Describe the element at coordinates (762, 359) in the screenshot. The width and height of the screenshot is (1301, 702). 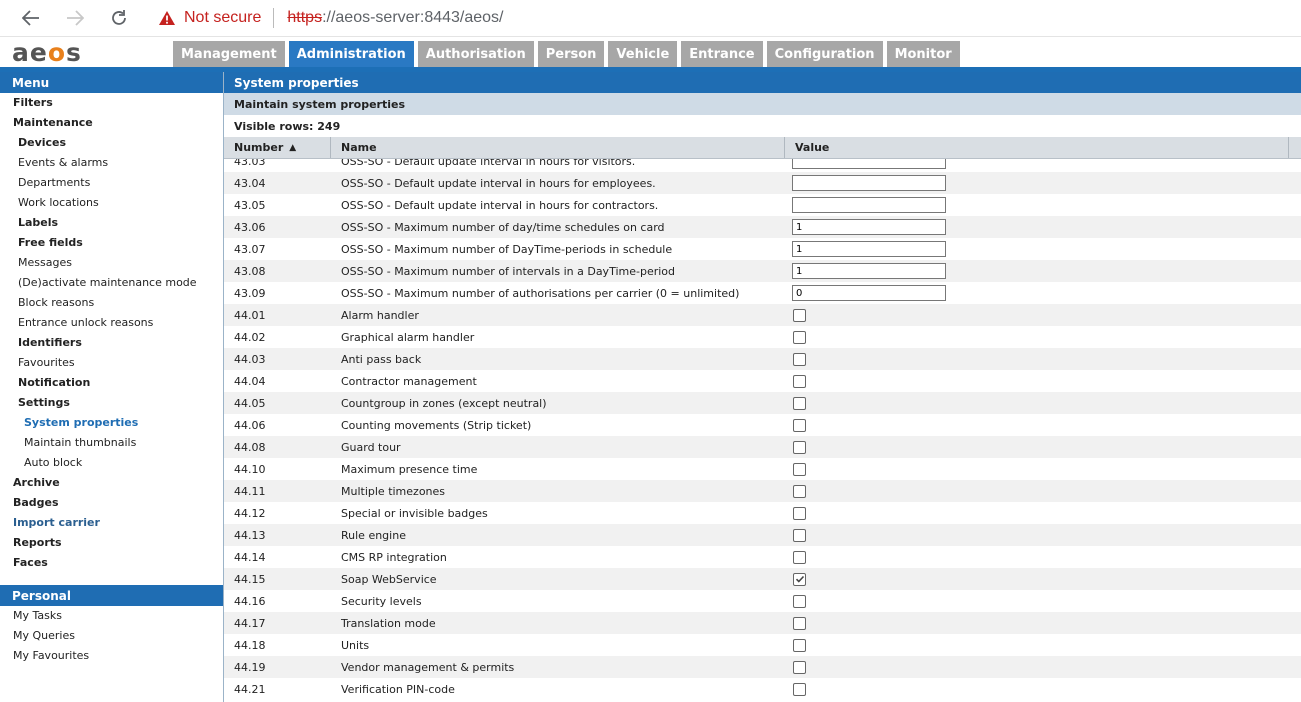
I see `table-row: 44.03 Anti pass back` at that location.